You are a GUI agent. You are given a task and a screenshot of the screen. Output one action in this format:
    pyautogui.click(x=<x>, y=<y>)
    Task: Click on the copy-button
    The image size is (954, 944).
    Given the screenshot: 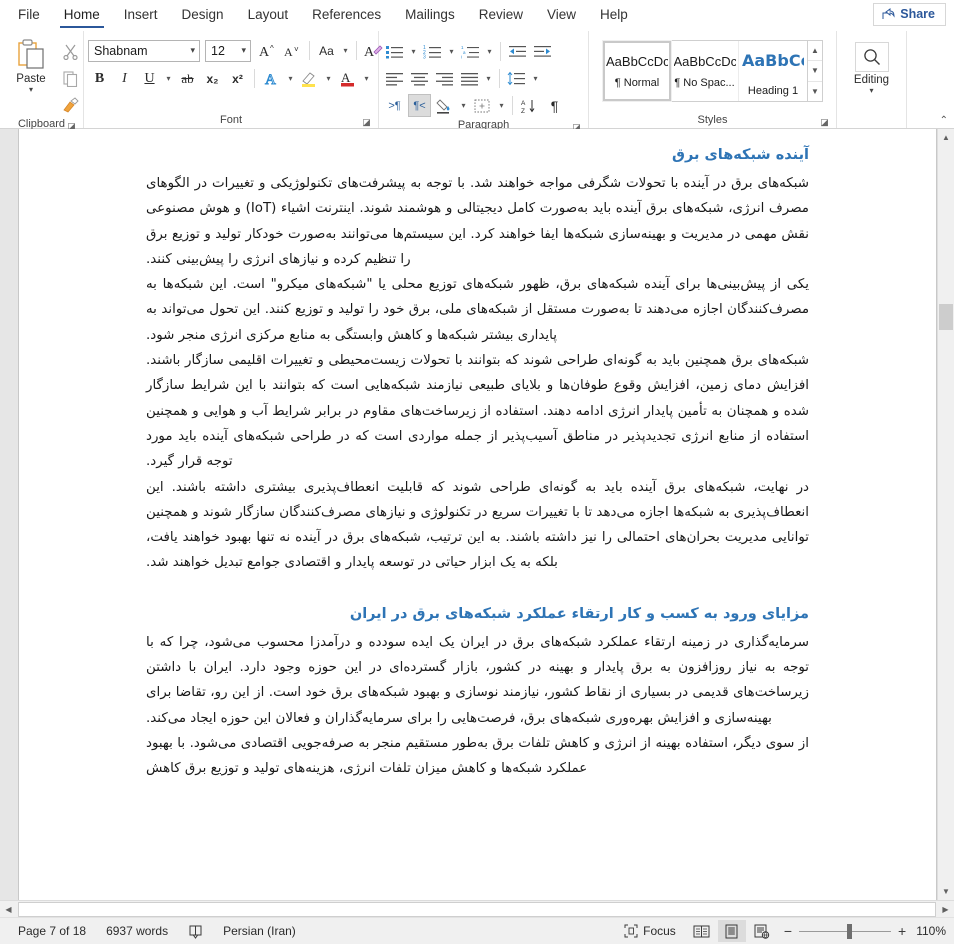 What is the action you would take?
    pyautogui.click(x=70, y=78)
    